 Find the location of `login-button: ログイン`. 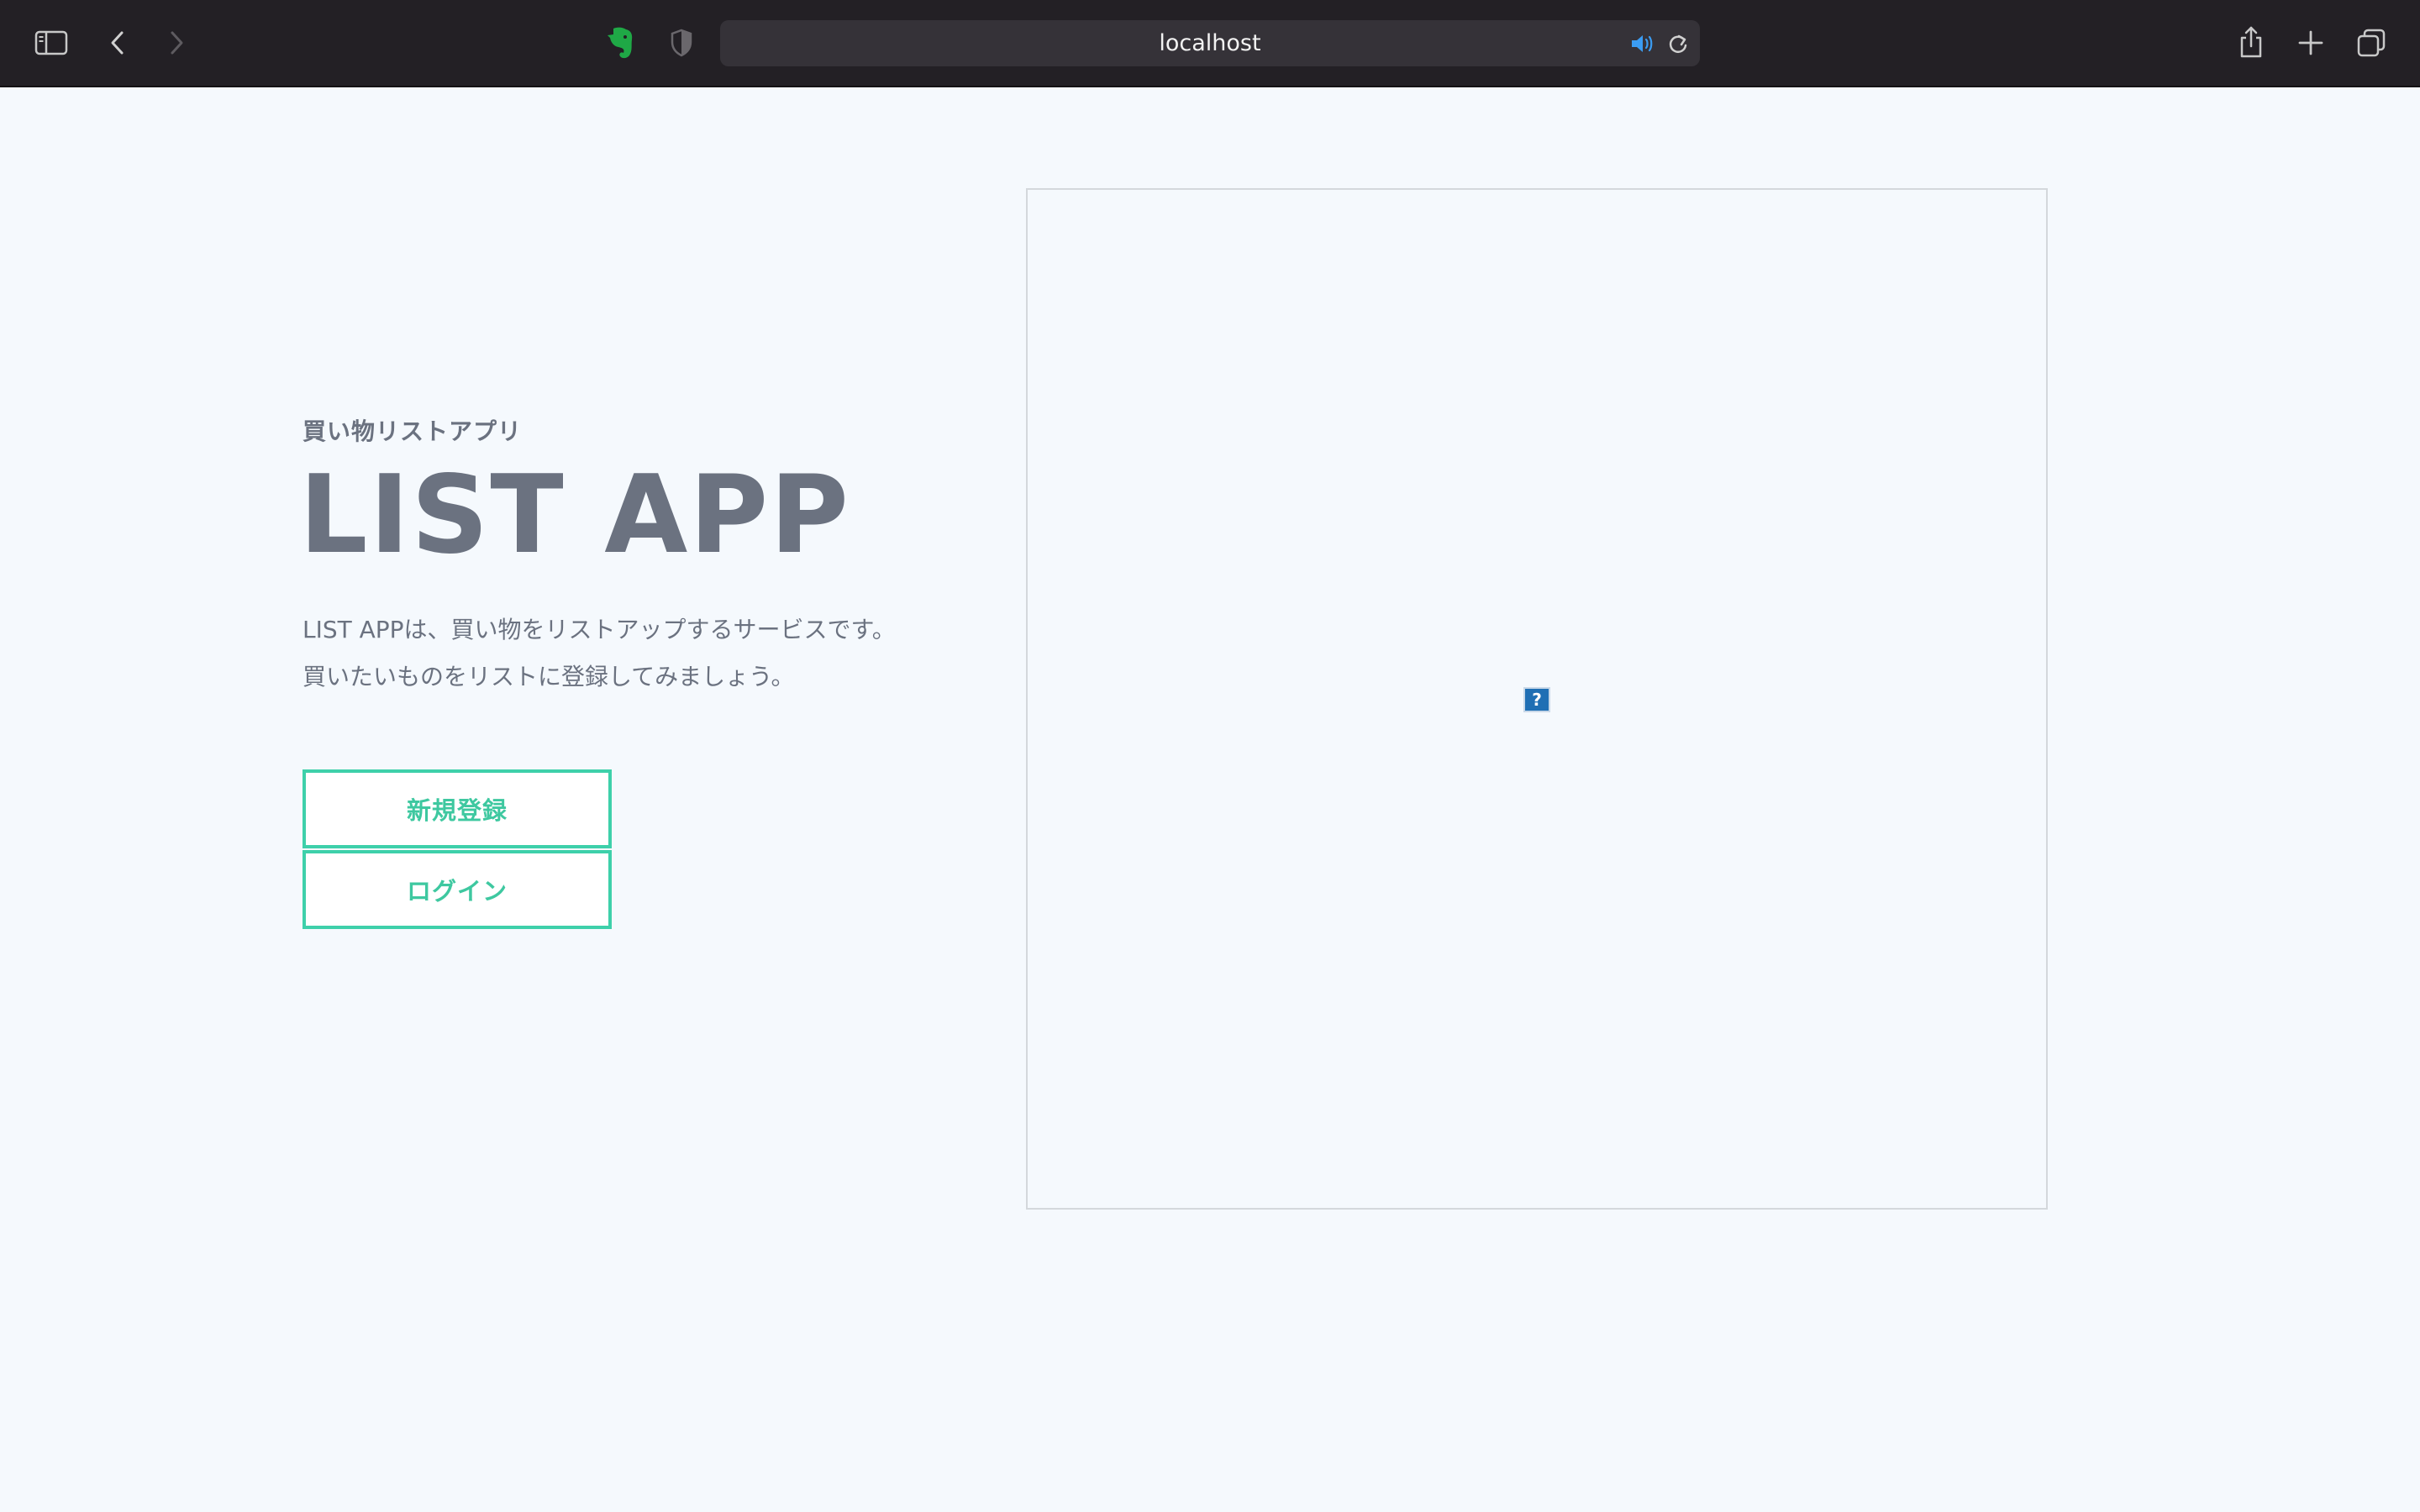

login-button: ログイン is located at coordinates (457, 889).